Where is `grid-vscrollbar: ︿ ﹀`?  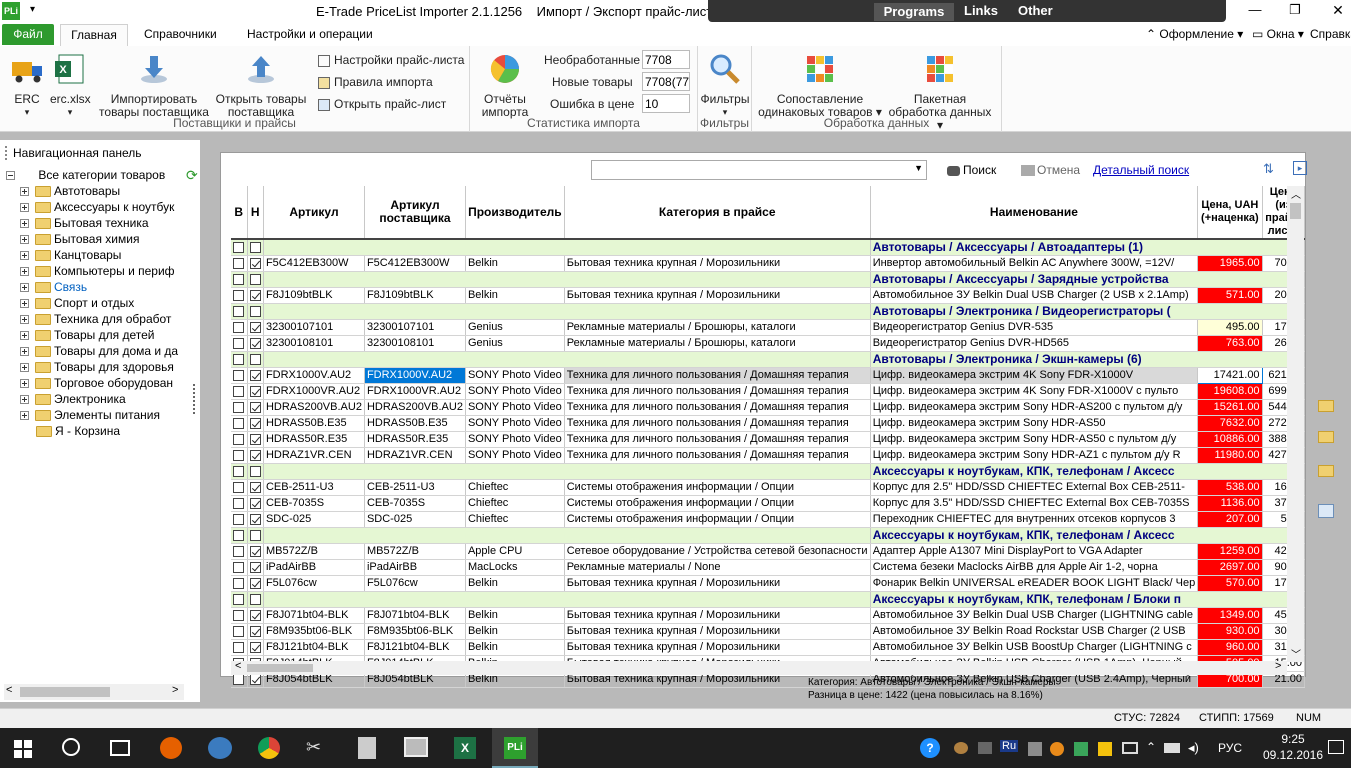 grid-vscrollbar: ︿ ﹀ is located at coordinates (1295, 424).